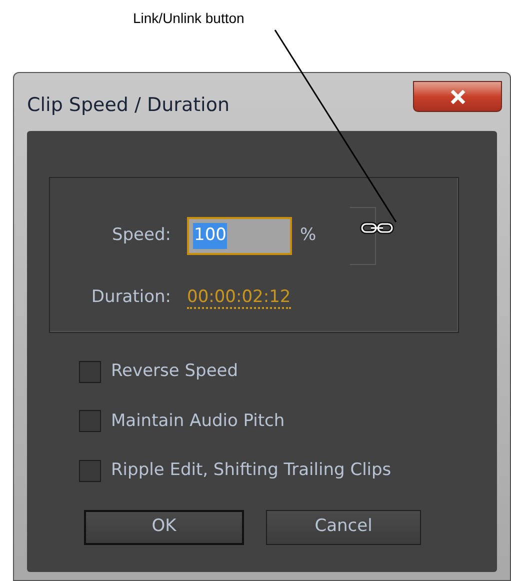  I want to click on close-button, so click(457, 96).